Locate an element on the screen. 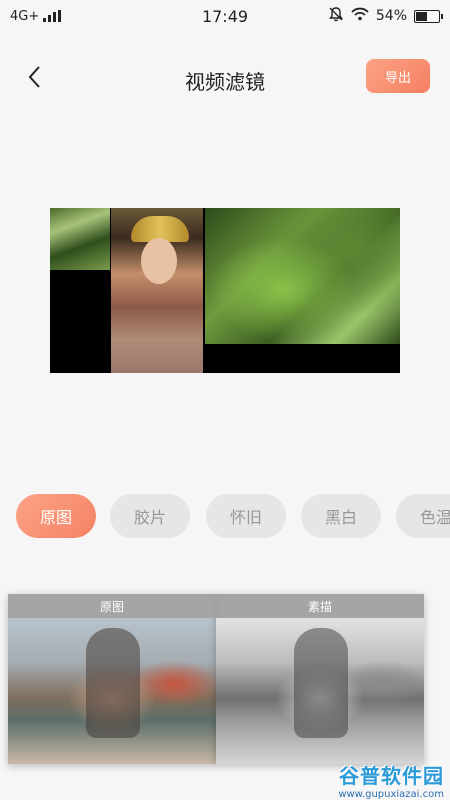  network-type: 4G+ is located at coordinates (25, 16).